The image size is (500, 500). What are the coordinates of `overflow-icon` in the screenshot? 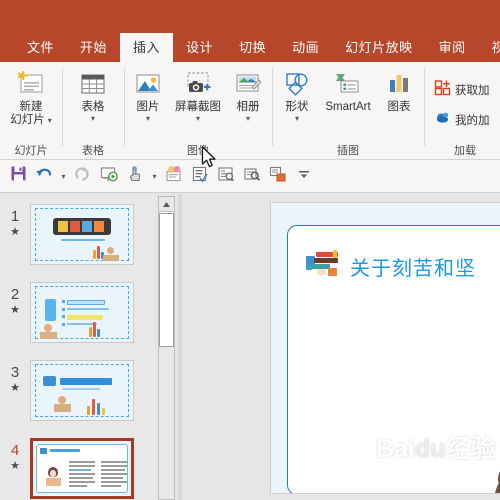 It's located at (304, 176).